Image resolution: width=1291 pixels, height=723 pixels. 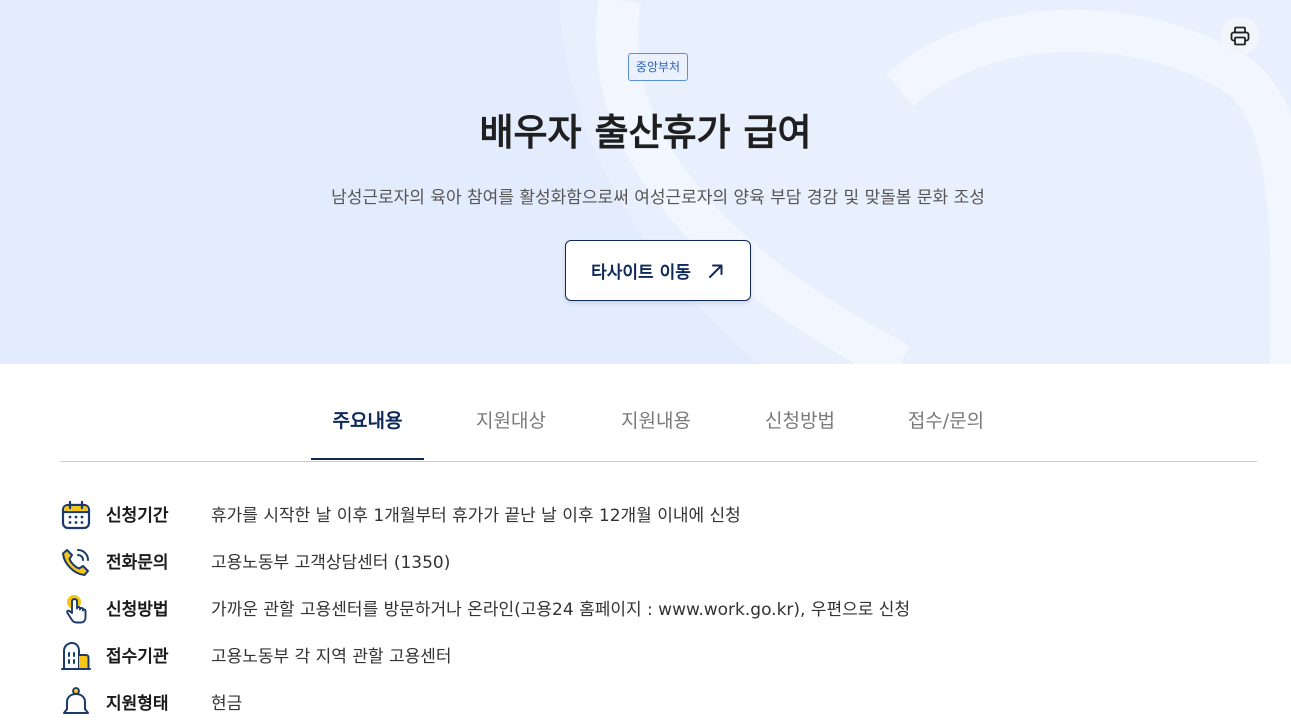 I want to click on page-title: 배우자 출산휴가 급여, so click(x=645, y=132).